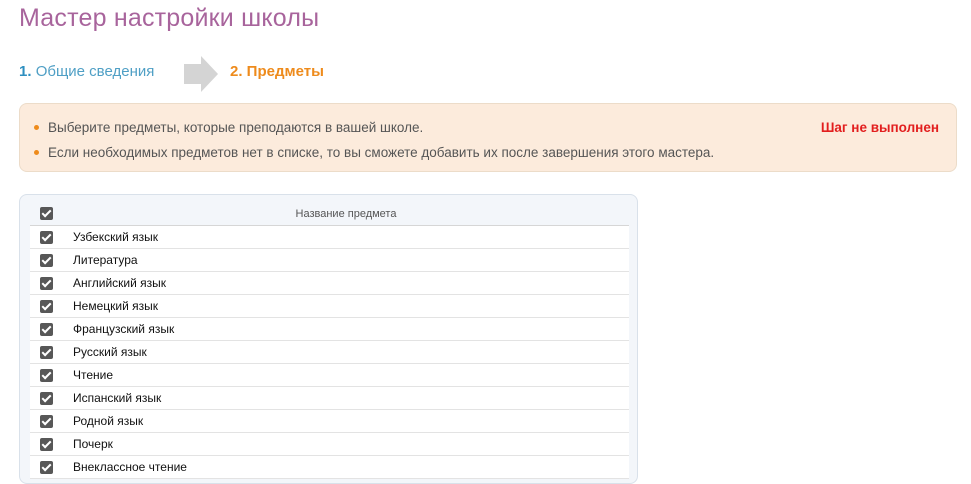 This screenshot has width=971, height=484. I want to click on table-row: Немецкий язык, so click(329, 306).